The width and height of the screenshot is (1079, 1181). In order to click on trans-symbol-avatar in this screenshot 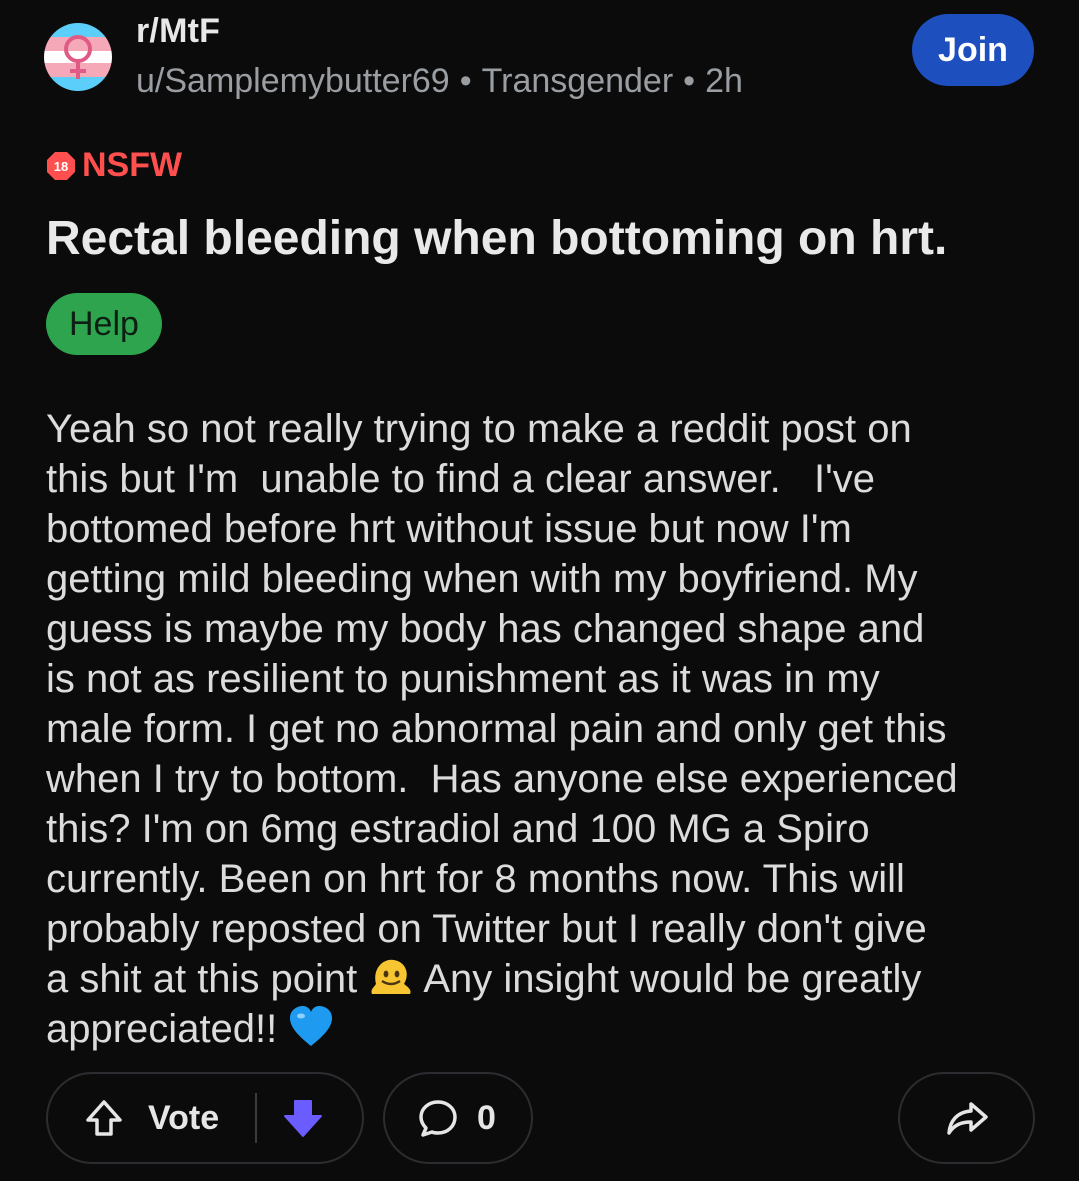, I will do `click(78, 57)`.